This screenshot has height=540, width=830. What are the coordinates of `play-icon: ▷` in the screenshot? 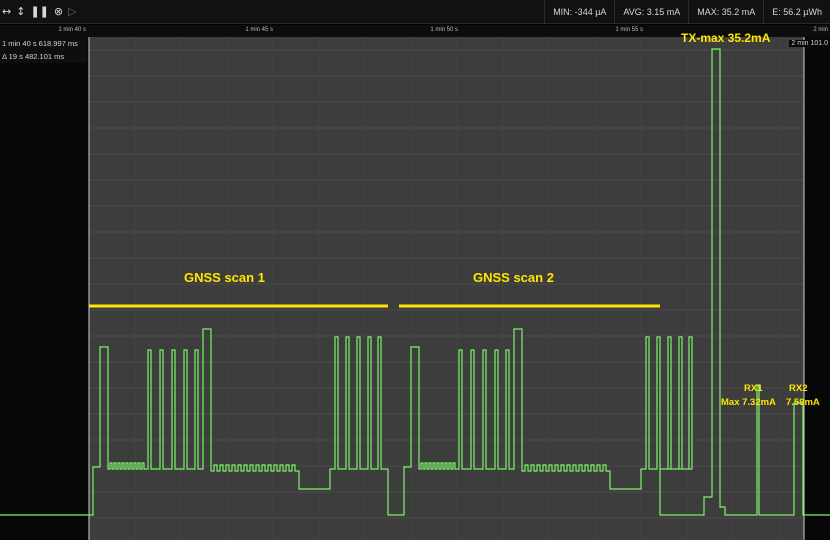 It's located at (72, 12).